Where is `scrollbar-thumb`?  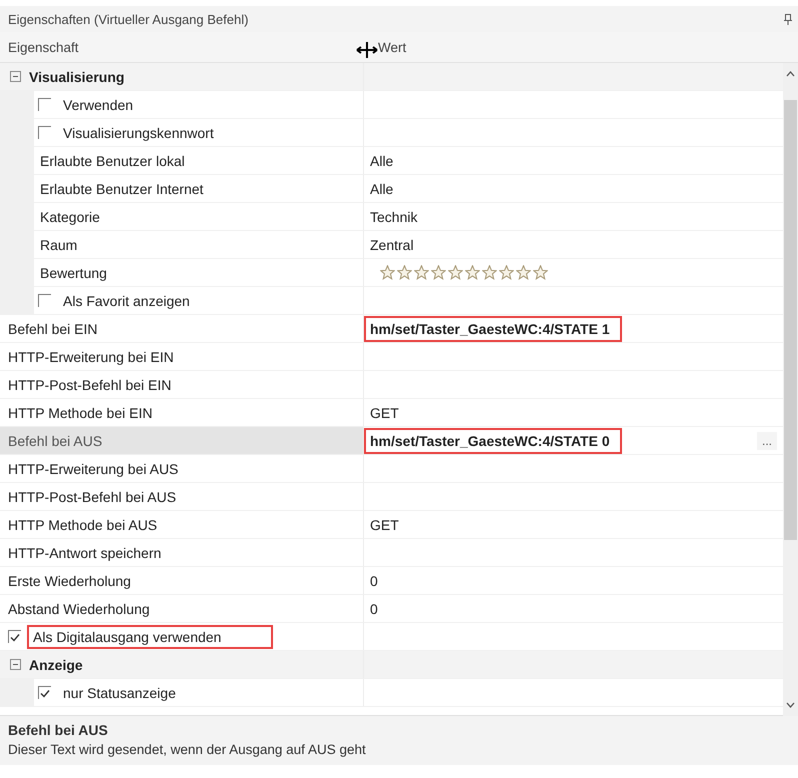
scrollbar-thumb is located at coordinates (790, 320).